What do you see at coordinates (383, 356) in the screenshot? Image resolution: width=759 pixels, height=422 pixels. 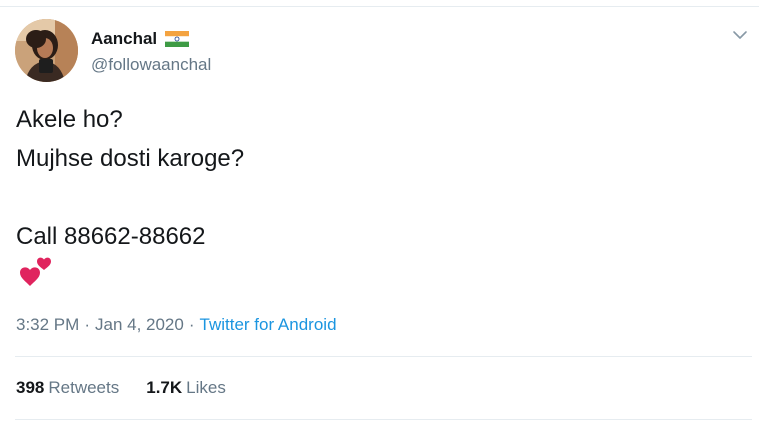 I see `stats-divider` at bounding box center [383, 356].